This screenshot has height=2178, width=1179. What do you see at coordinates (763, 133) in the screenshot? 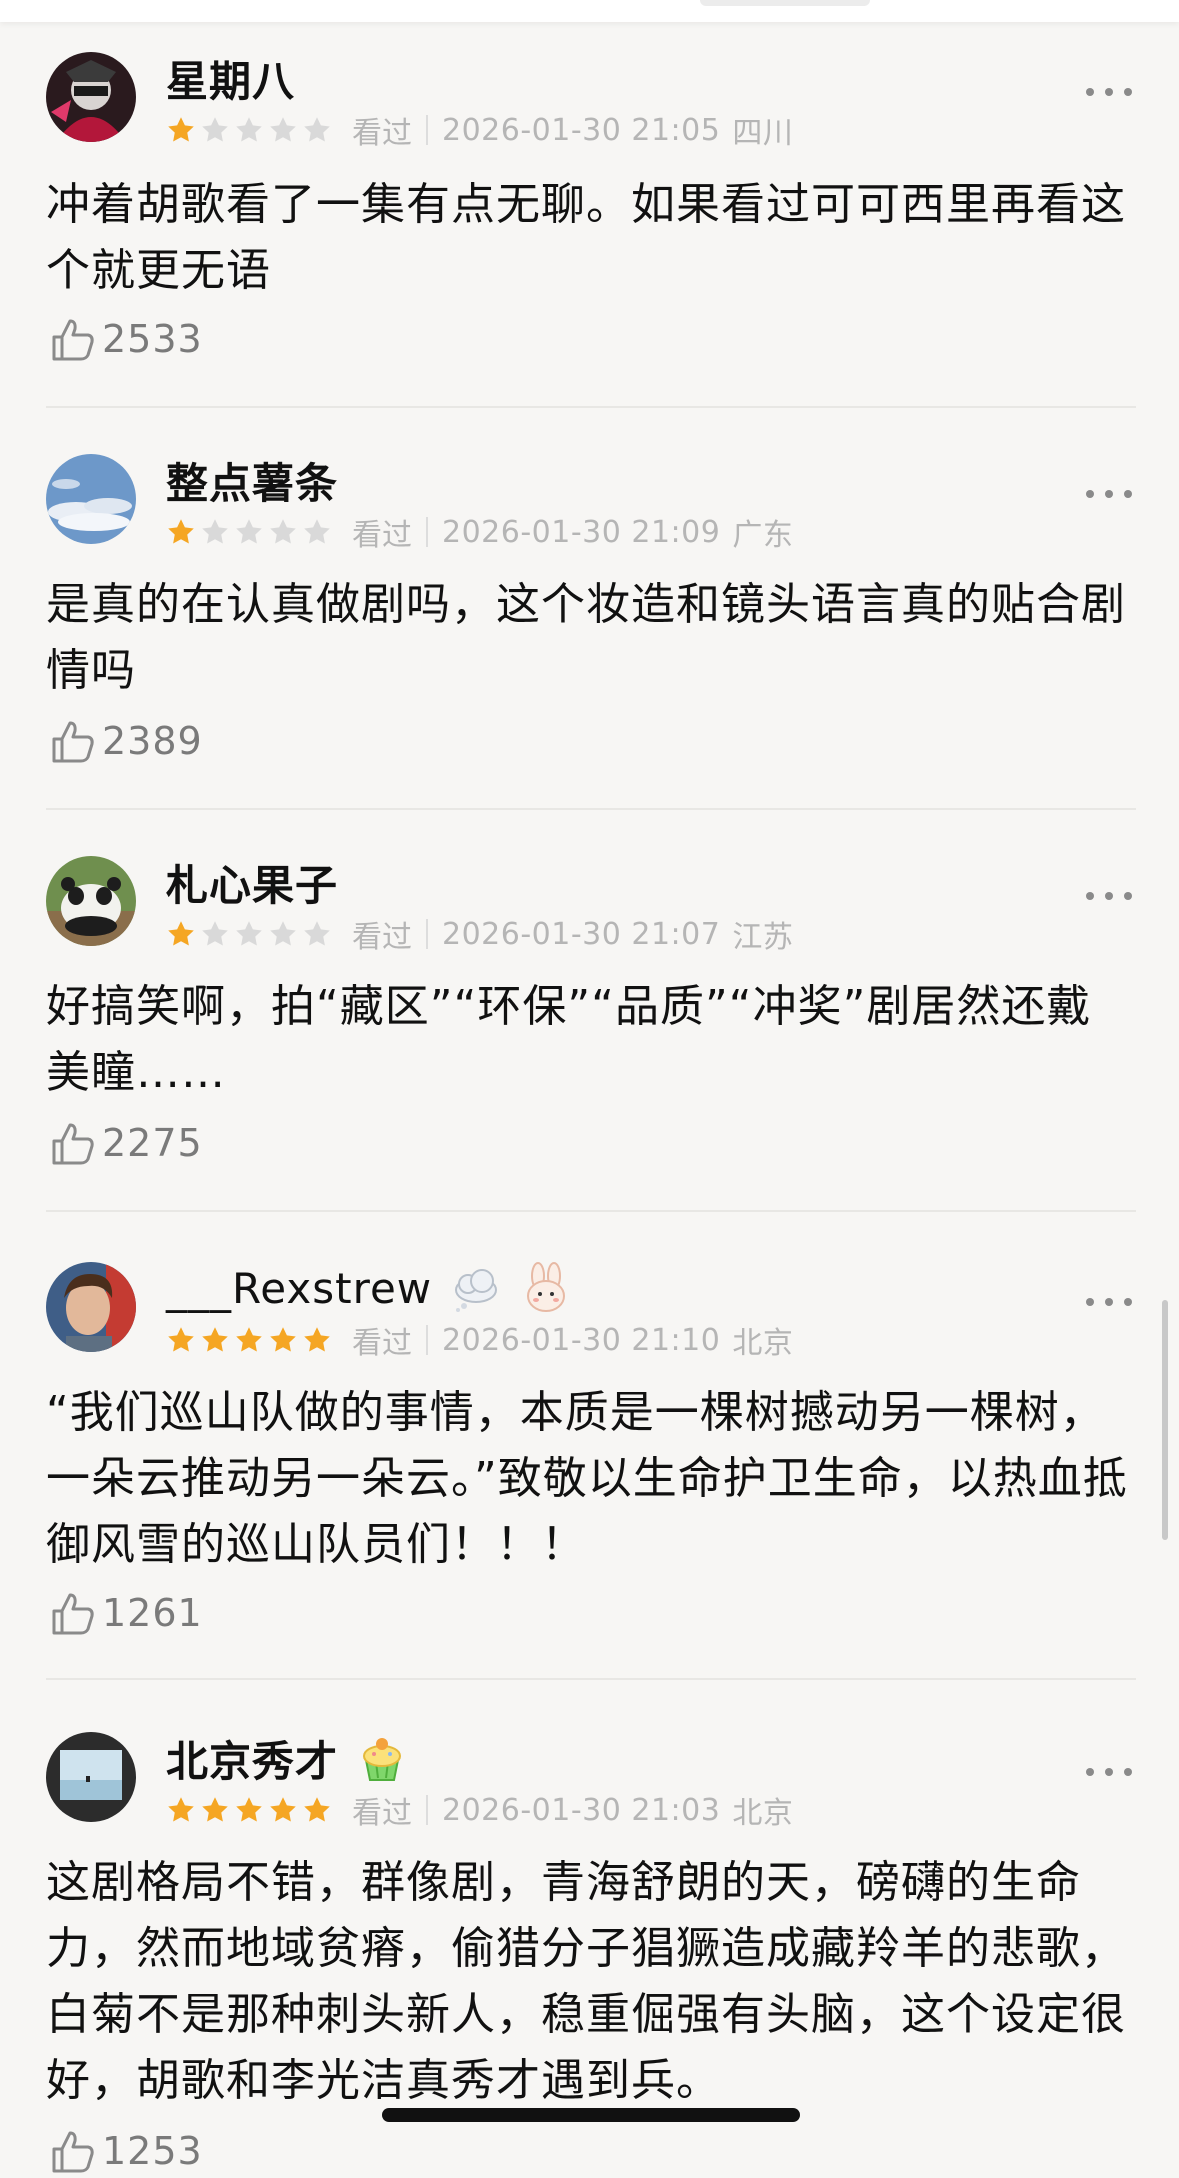
I see `comment-location: 四川` at bounding box center [763, 133].